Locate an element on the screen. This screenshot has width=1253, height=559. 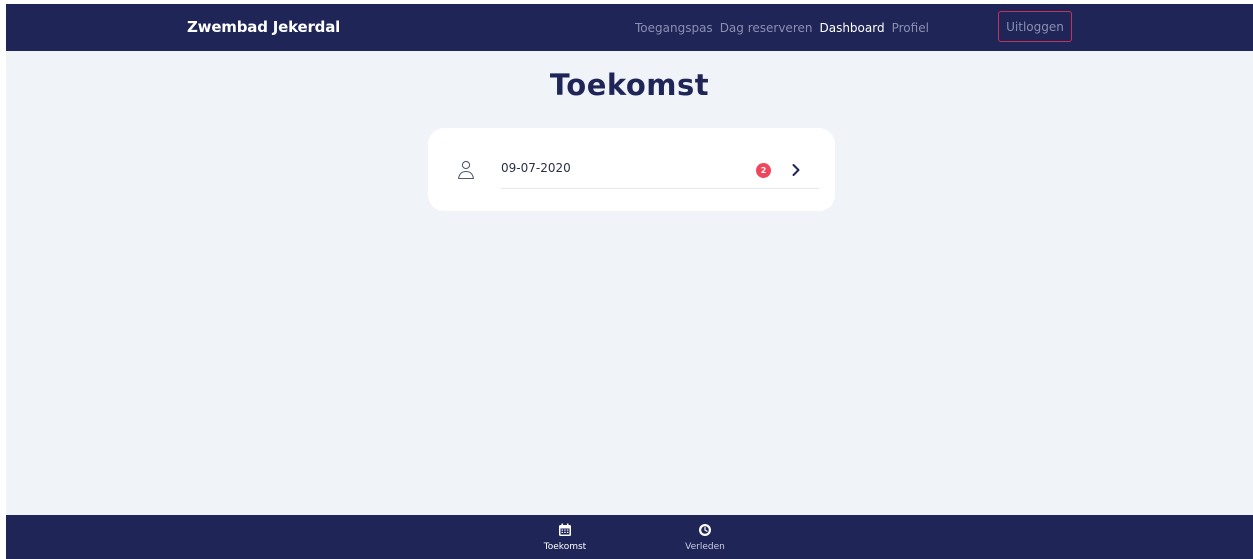
nav-link-dashboard: Dashboard is located at coordinates (851, 28).